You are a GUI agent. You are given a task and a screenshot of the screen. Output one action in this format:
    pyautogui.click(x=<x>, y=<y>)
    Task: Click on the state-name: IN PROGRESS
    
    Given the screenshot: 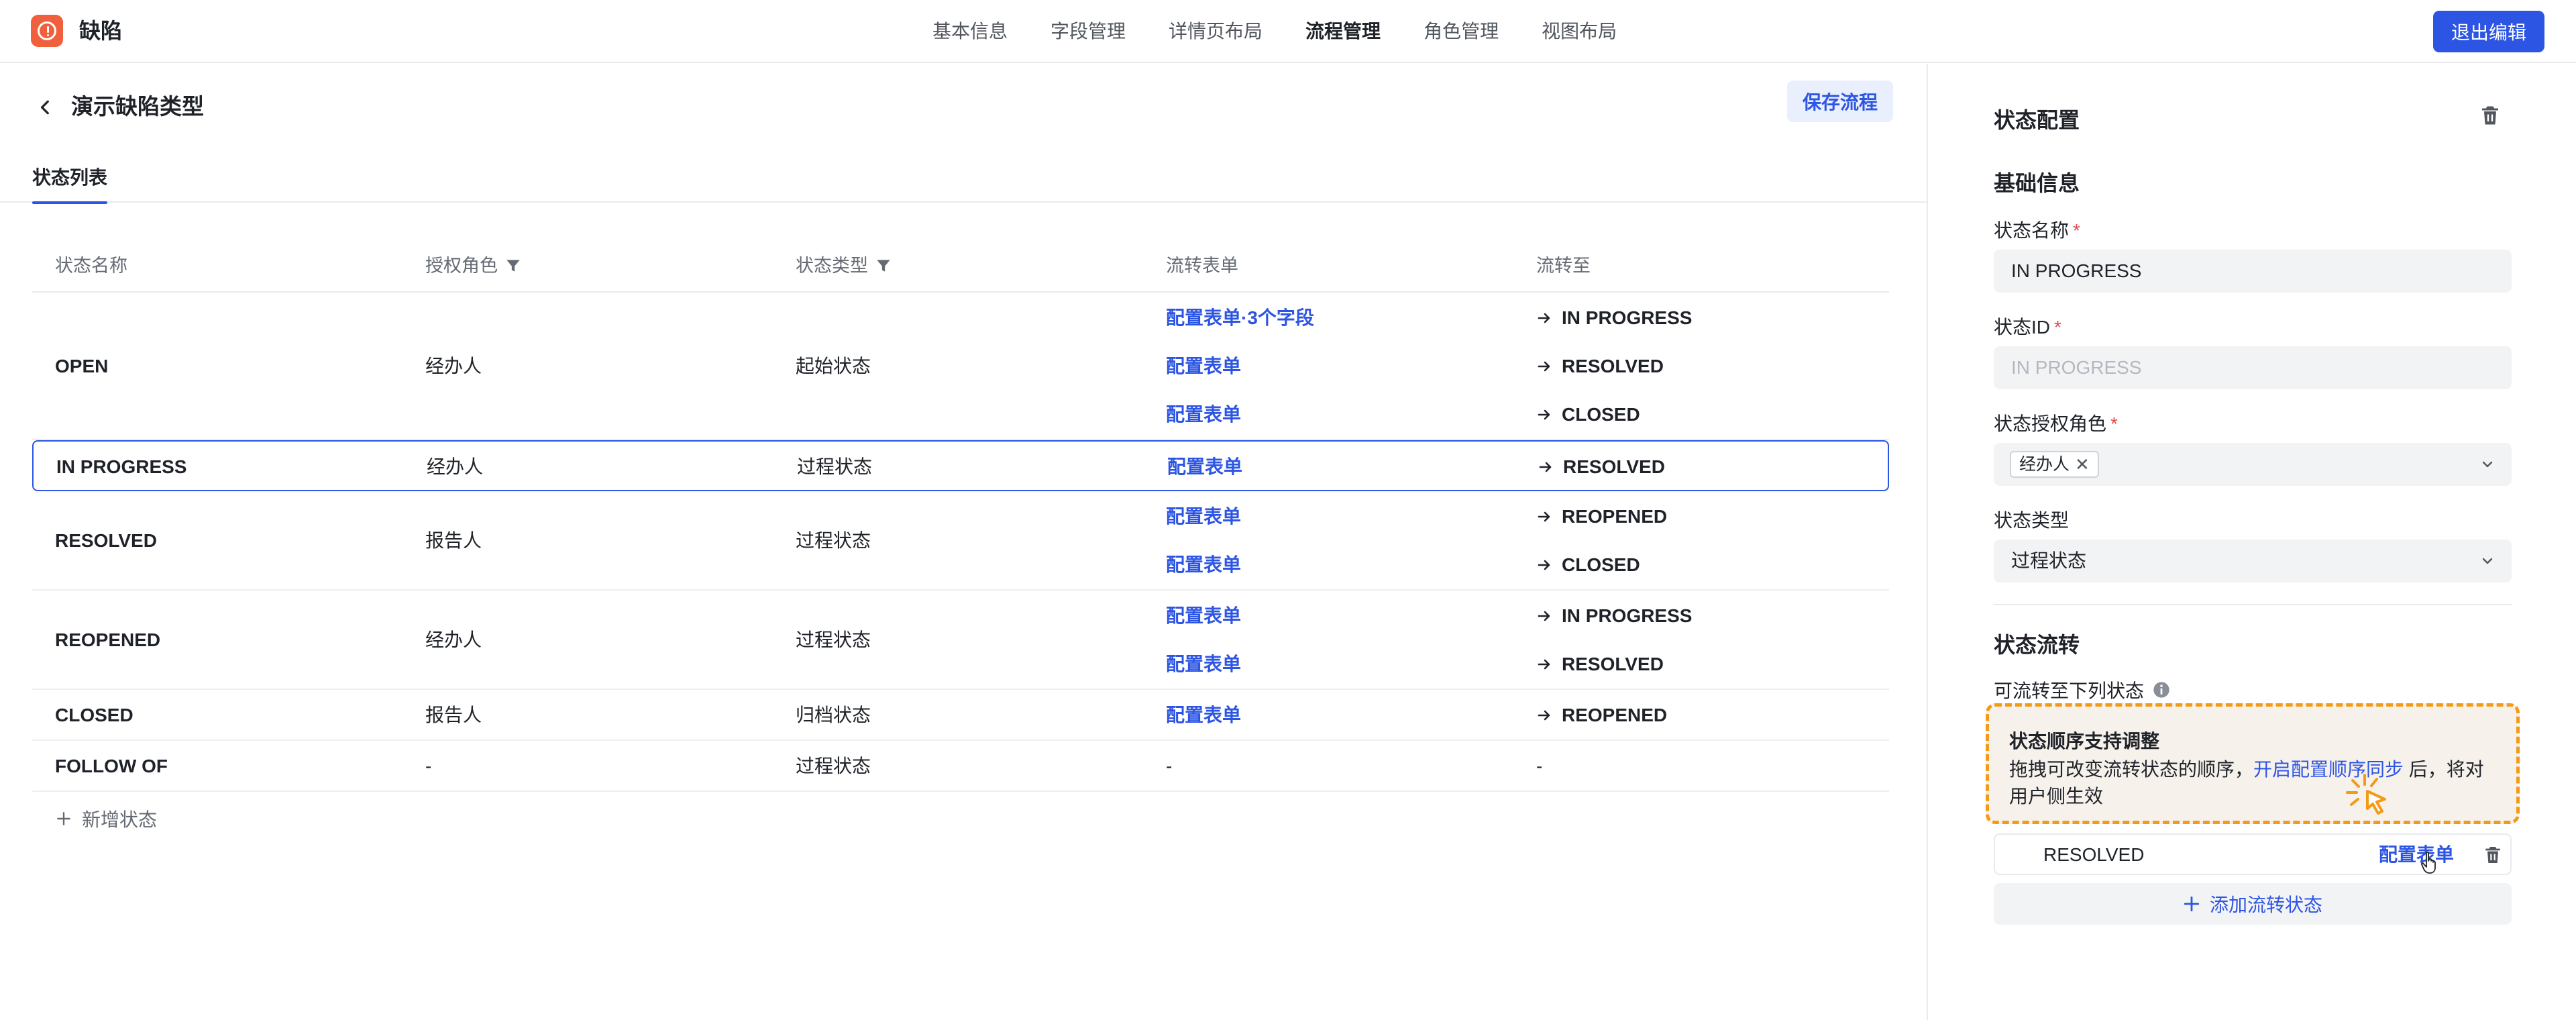 What is the action you would take?
    pyautogui.click(x=121, y=467)
    